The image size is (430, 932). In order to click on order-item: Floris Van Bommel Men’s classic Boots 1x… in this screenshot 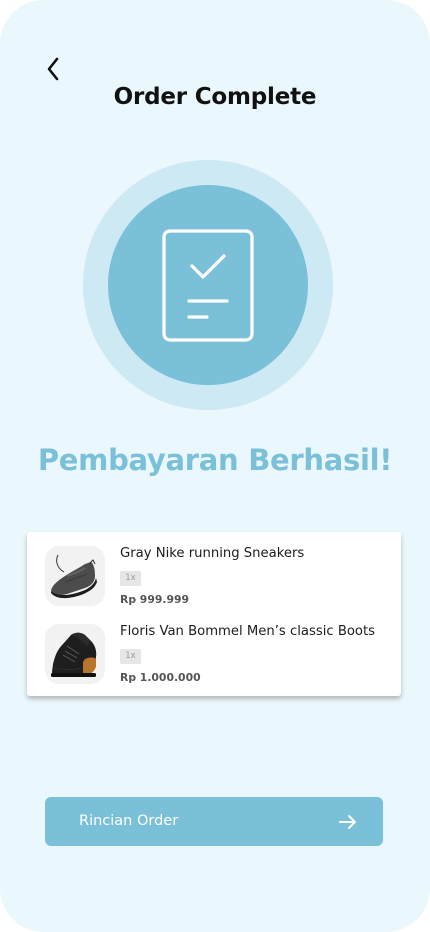, I will do `click(215, 655)`.